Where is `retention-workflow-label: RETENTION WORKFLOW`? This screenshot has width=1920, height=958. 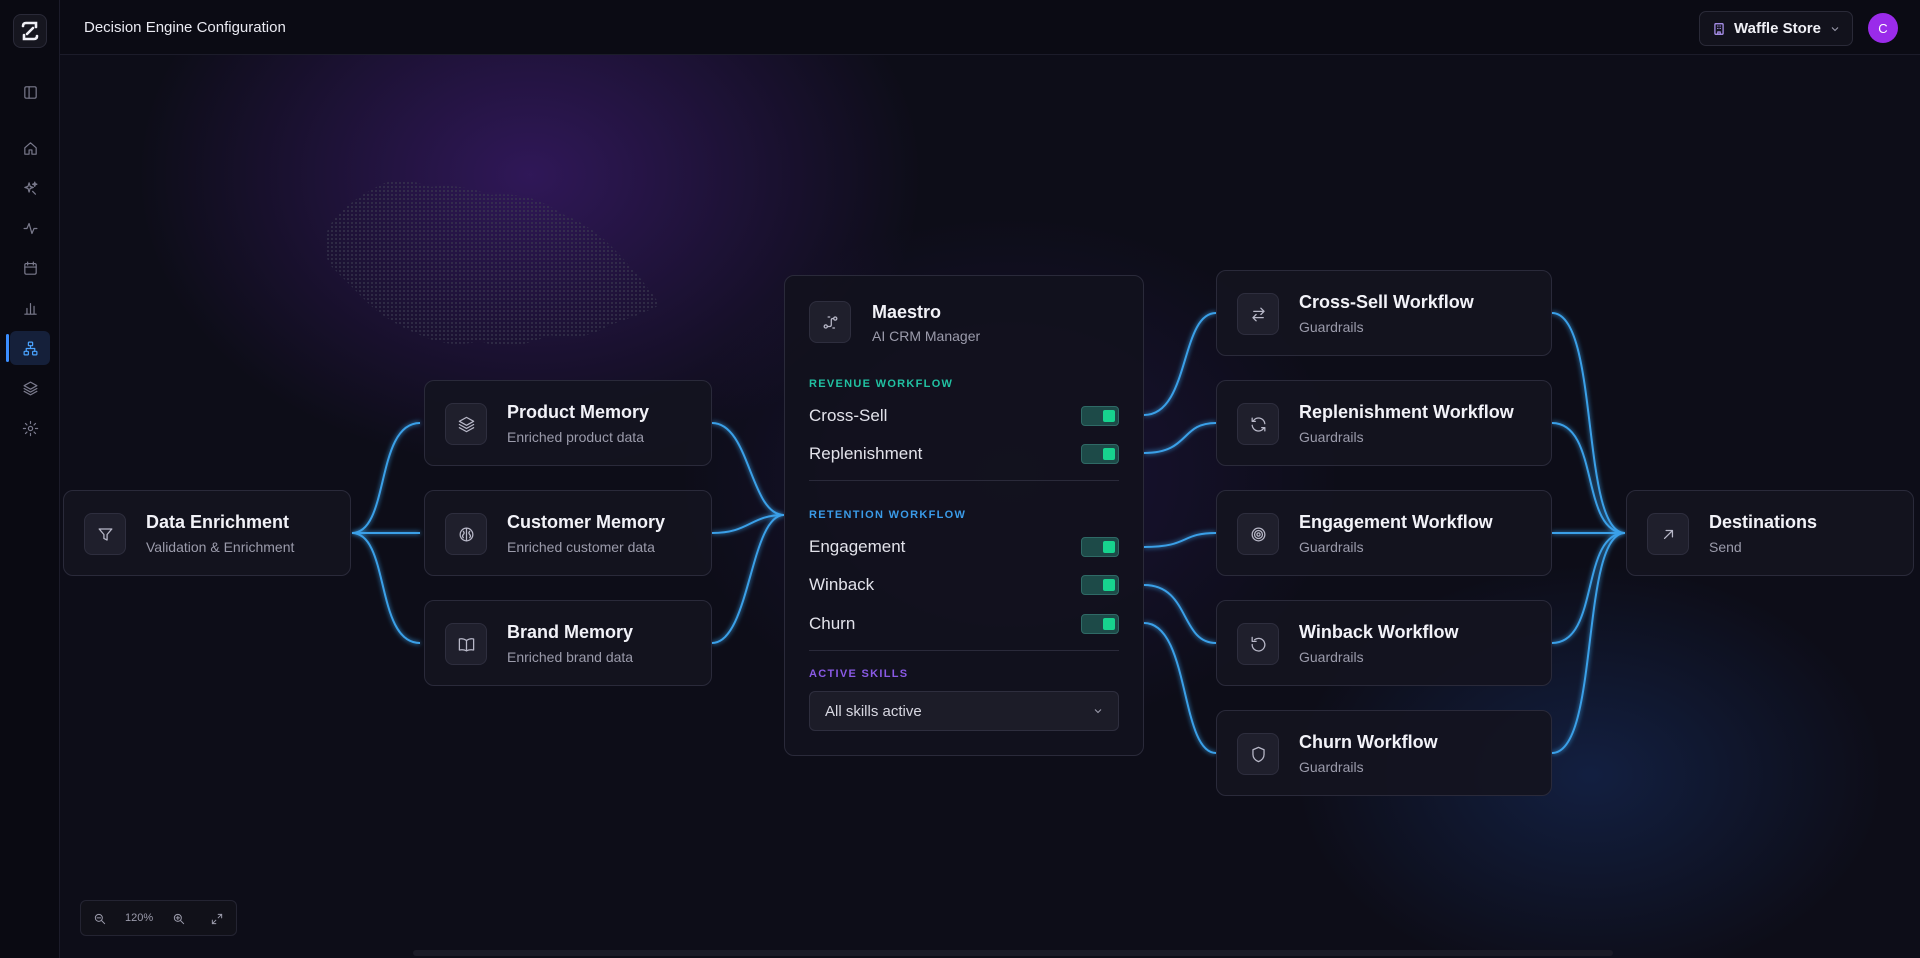 retention-workflow-label: RETENTION WORKFLOW is located at coordinates (888, 515).